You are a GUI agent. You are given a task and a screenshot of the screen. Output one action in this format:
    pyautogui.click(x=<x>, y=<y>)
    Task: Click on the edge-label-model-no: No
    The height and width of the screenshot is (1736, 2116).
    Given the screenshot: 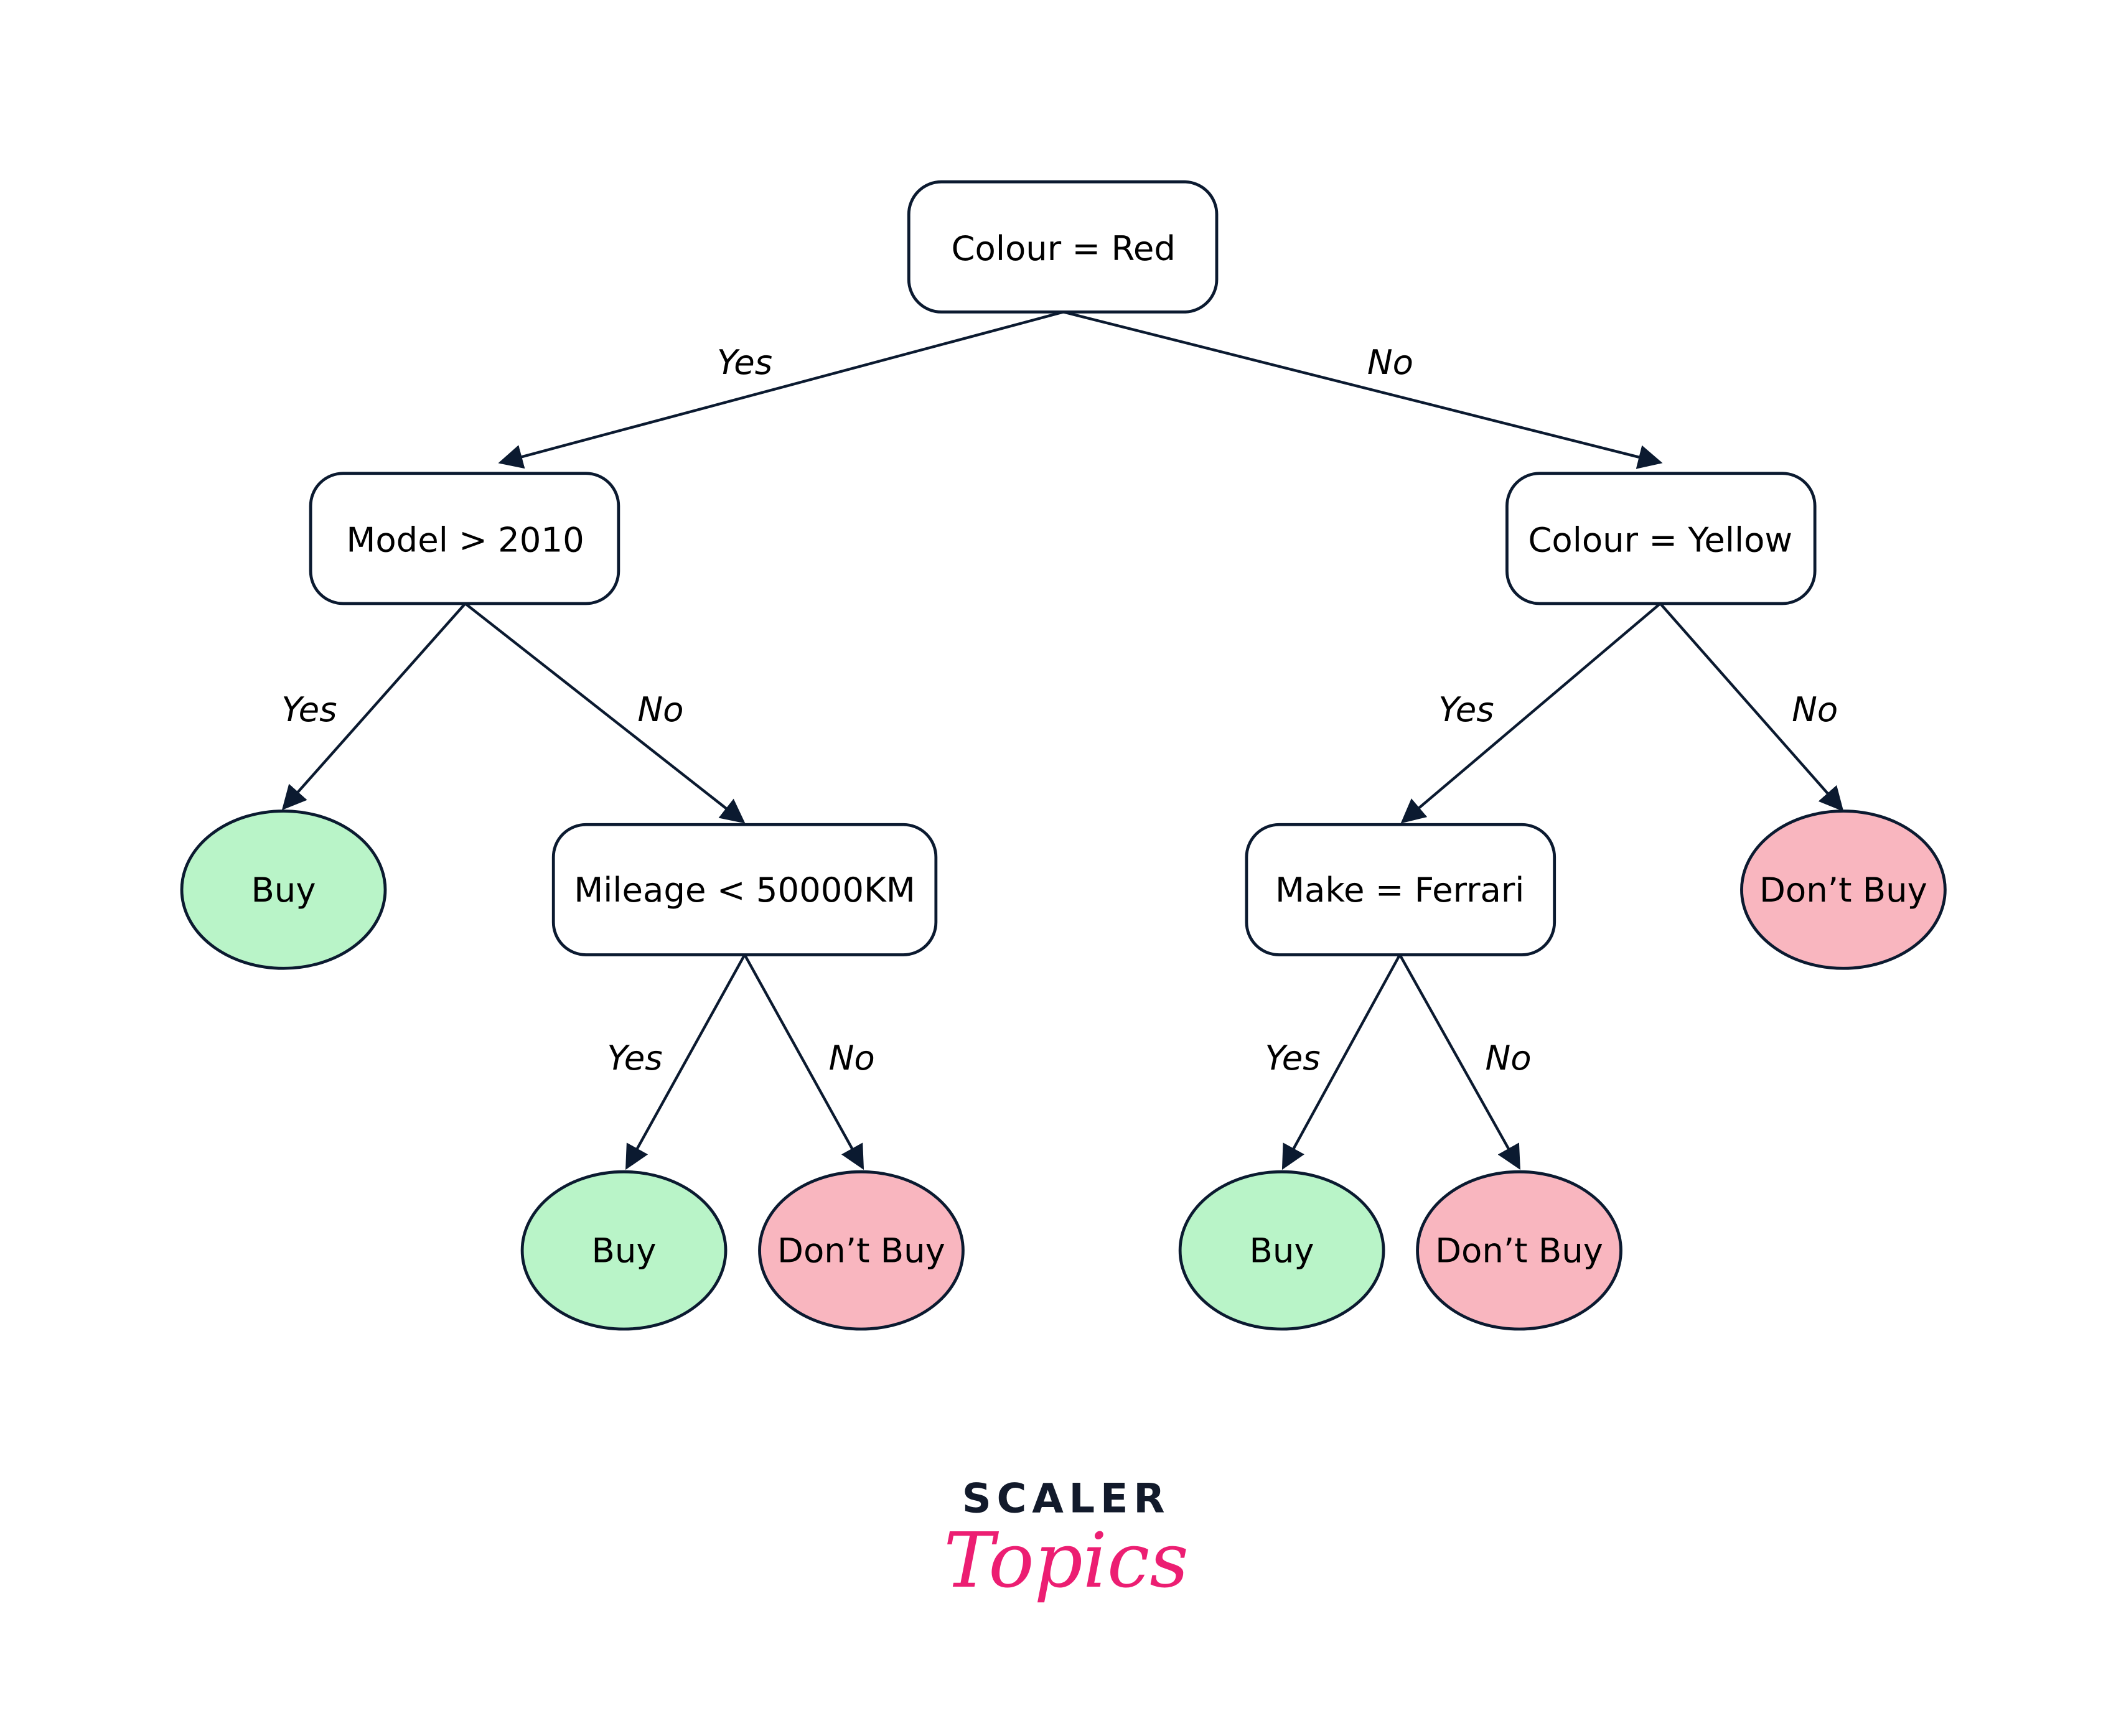 What is the action you would take?
    pyautogui.click(x=660, y=709)
    